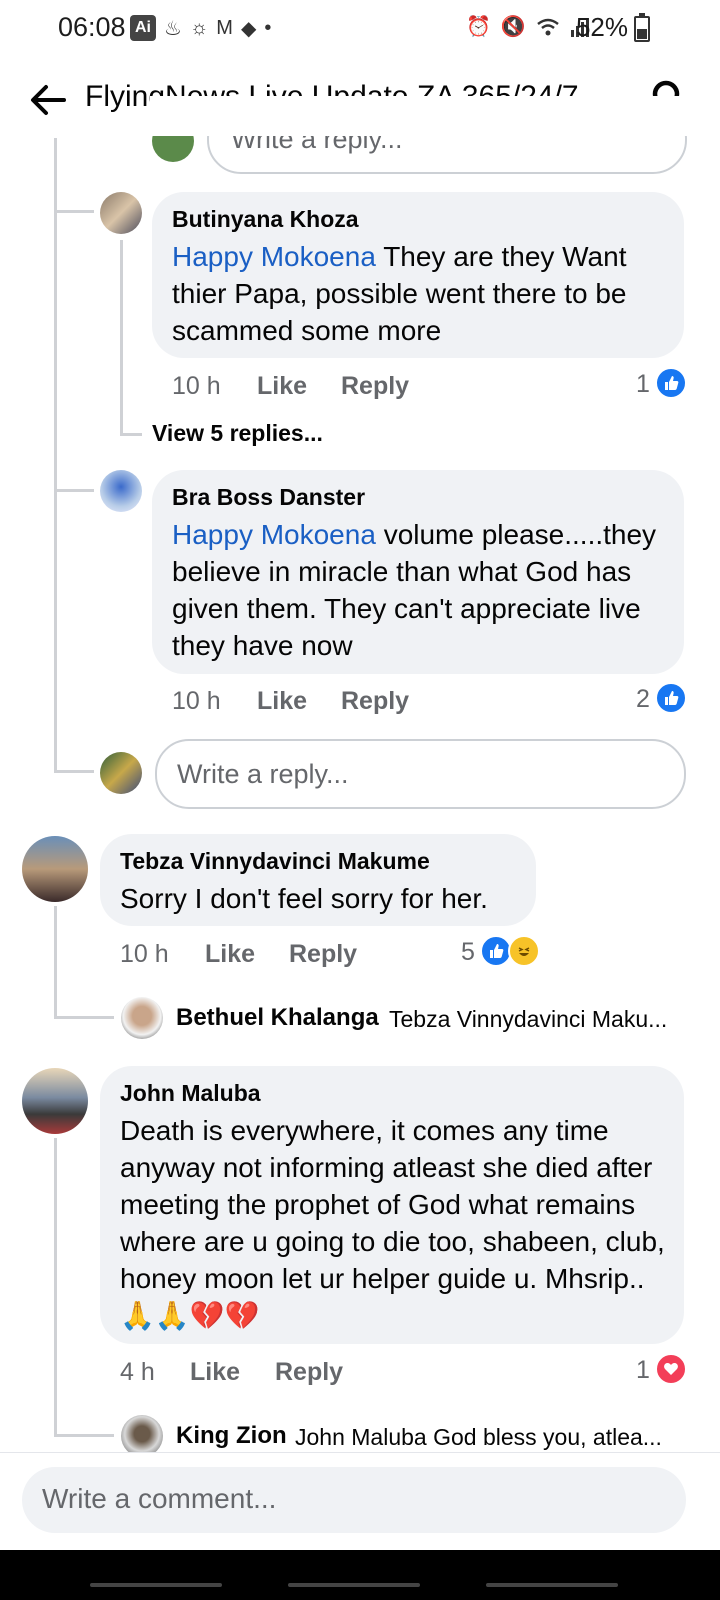 Image resolution: width=720 pixels, height=1600 pixels. What do you see at coordinates (478, 27) in the screenshot?
I see `alarm-icon: ⏰` at bounding box center [478, 27].